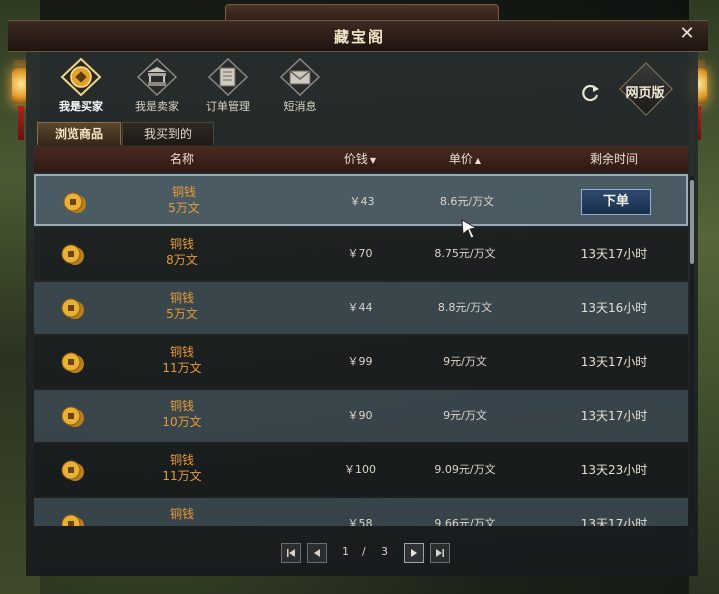  I want to click on header-name-label: 名称, so click(181, 159).